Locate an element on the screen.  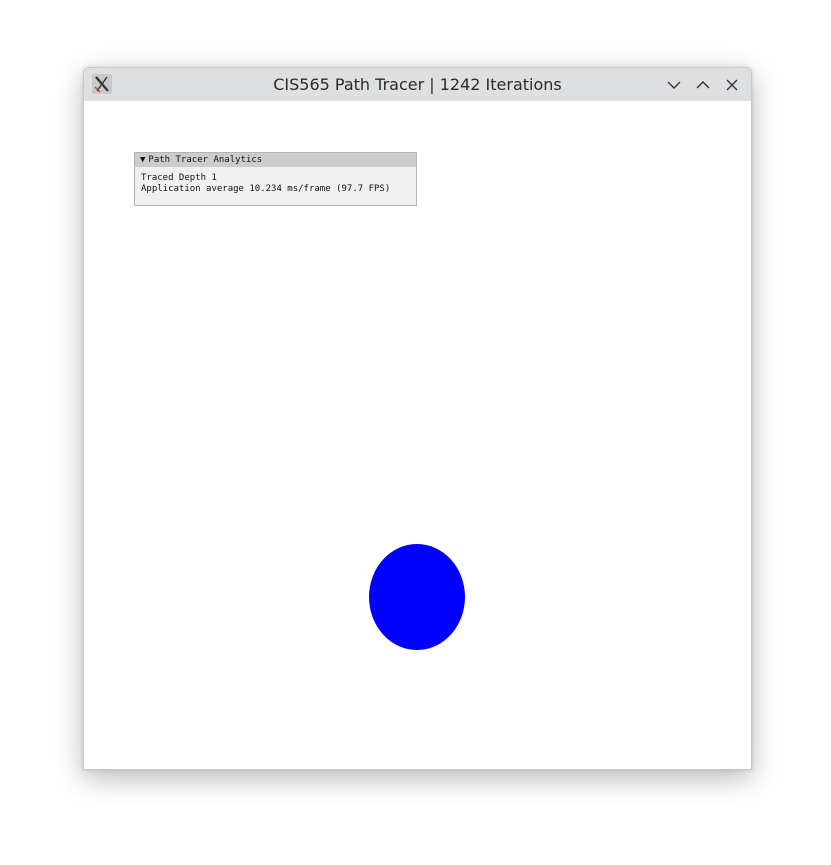
maximize-button is located at coordinates (703, 85).